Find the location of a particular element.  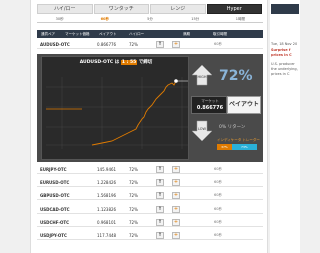

subtab-1h: 1時間 is located at coordinates (240, 19).